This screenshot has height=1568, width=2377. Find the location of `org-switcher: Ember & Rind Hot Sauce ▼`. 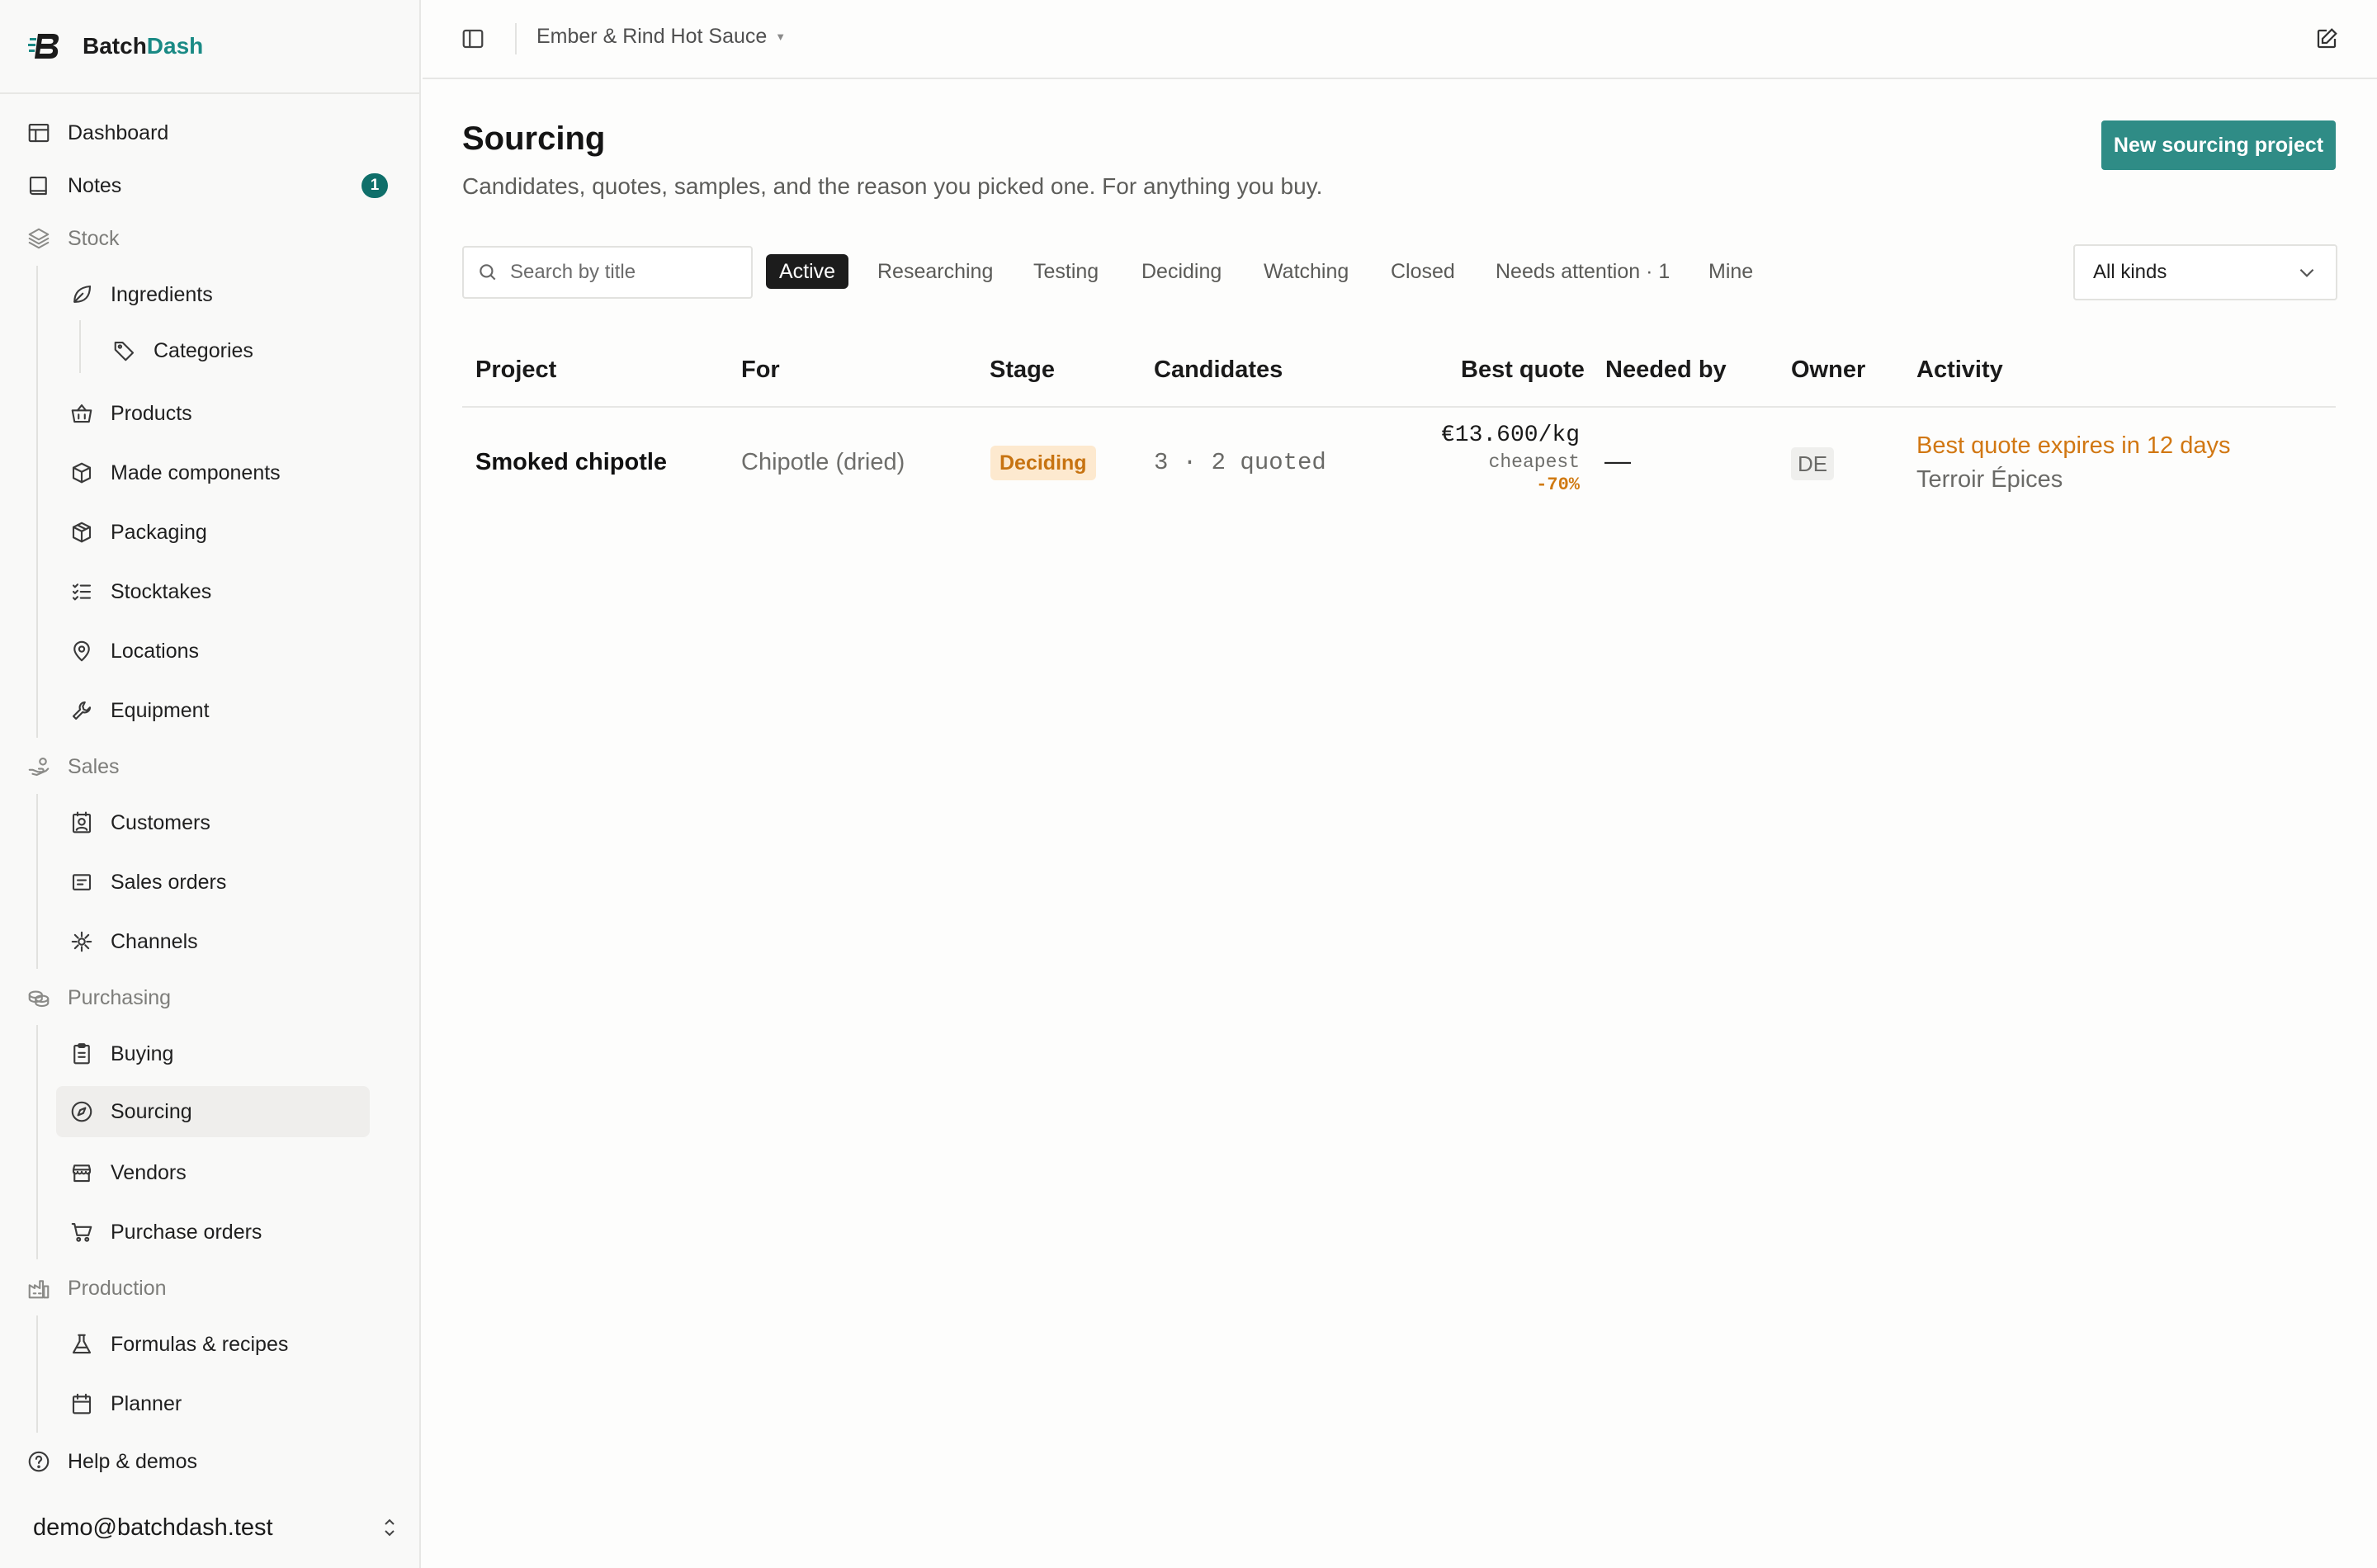

org-switcher: Ember & Rind Hot Sauce ▼ is located at coordinates (661, 37).